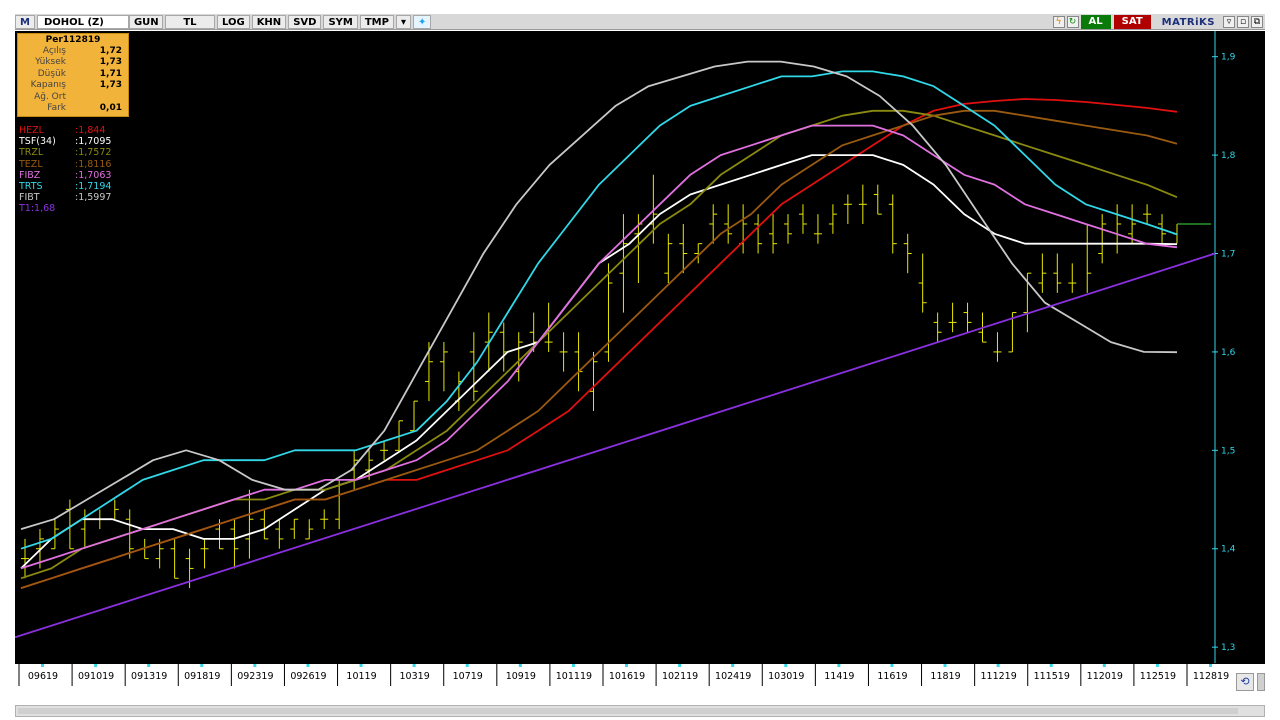  Describe the element at coordinates (65, 164) in the screenshot. I see `legend-entry: TEZL :1,8116` at that location.